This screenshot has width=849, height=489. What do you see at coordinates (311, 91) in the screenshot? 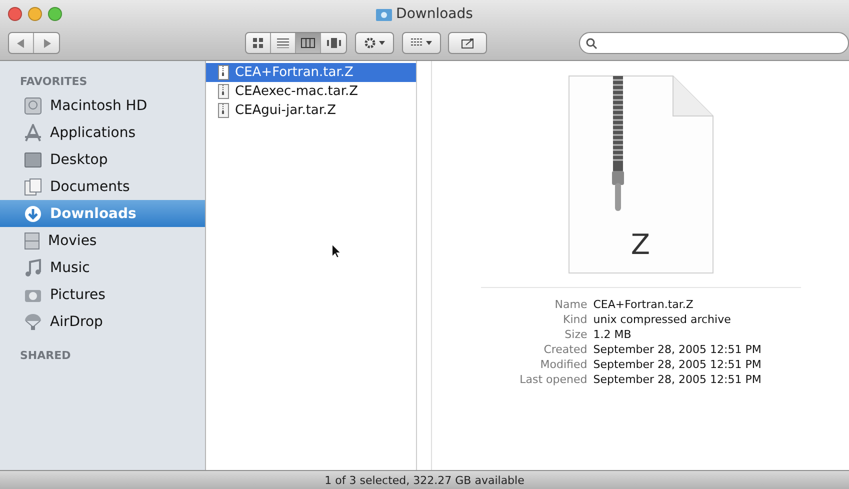
I see `file-row: CEAexec-mac.tar.Z` at bounding box center [311, 91].